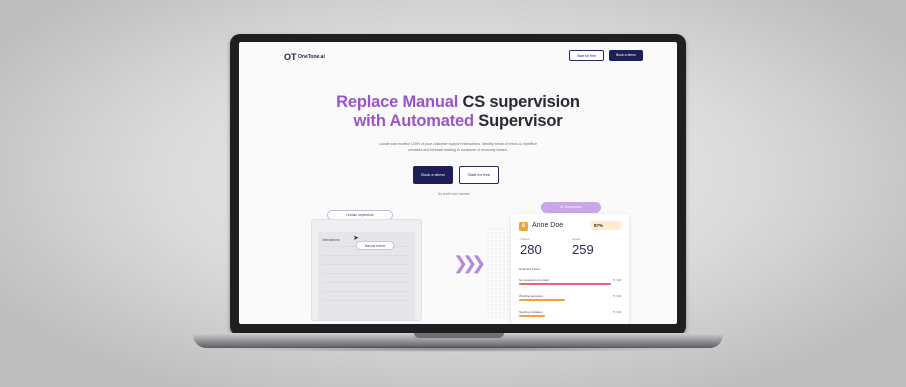 This screenshot has height=387, width=906. I want to click on hero-rest-2: Supervisor, so click(520, 121).